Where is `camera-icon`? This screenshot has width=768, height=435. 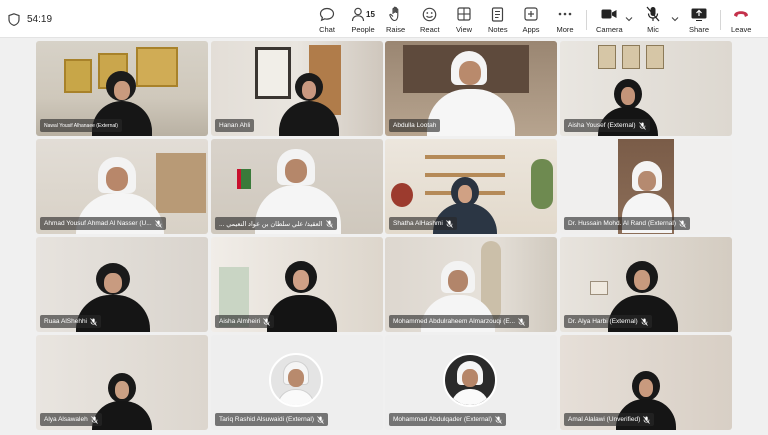
camera-icon is located at coordinates (609, 14).